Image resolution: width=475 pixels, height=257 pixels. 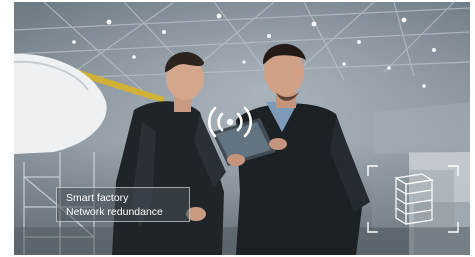 What do you see at coordinates (114, 212) in the screenshot?
I see `caption-line-2: Network redundance` at bounding box center [114, 212].